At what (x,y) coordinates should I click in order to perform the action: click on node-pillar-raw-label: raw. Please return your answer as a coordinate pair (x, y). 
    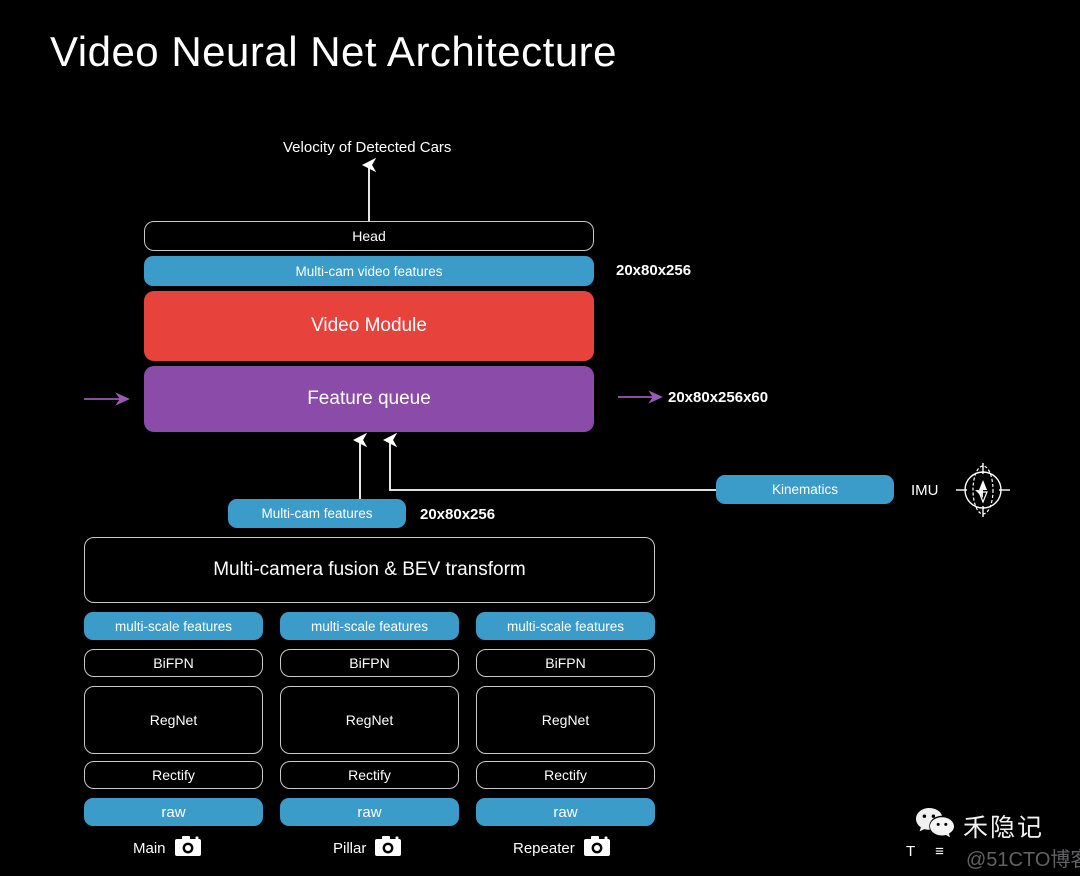
    Looking at the image, I should click on (369, 812).